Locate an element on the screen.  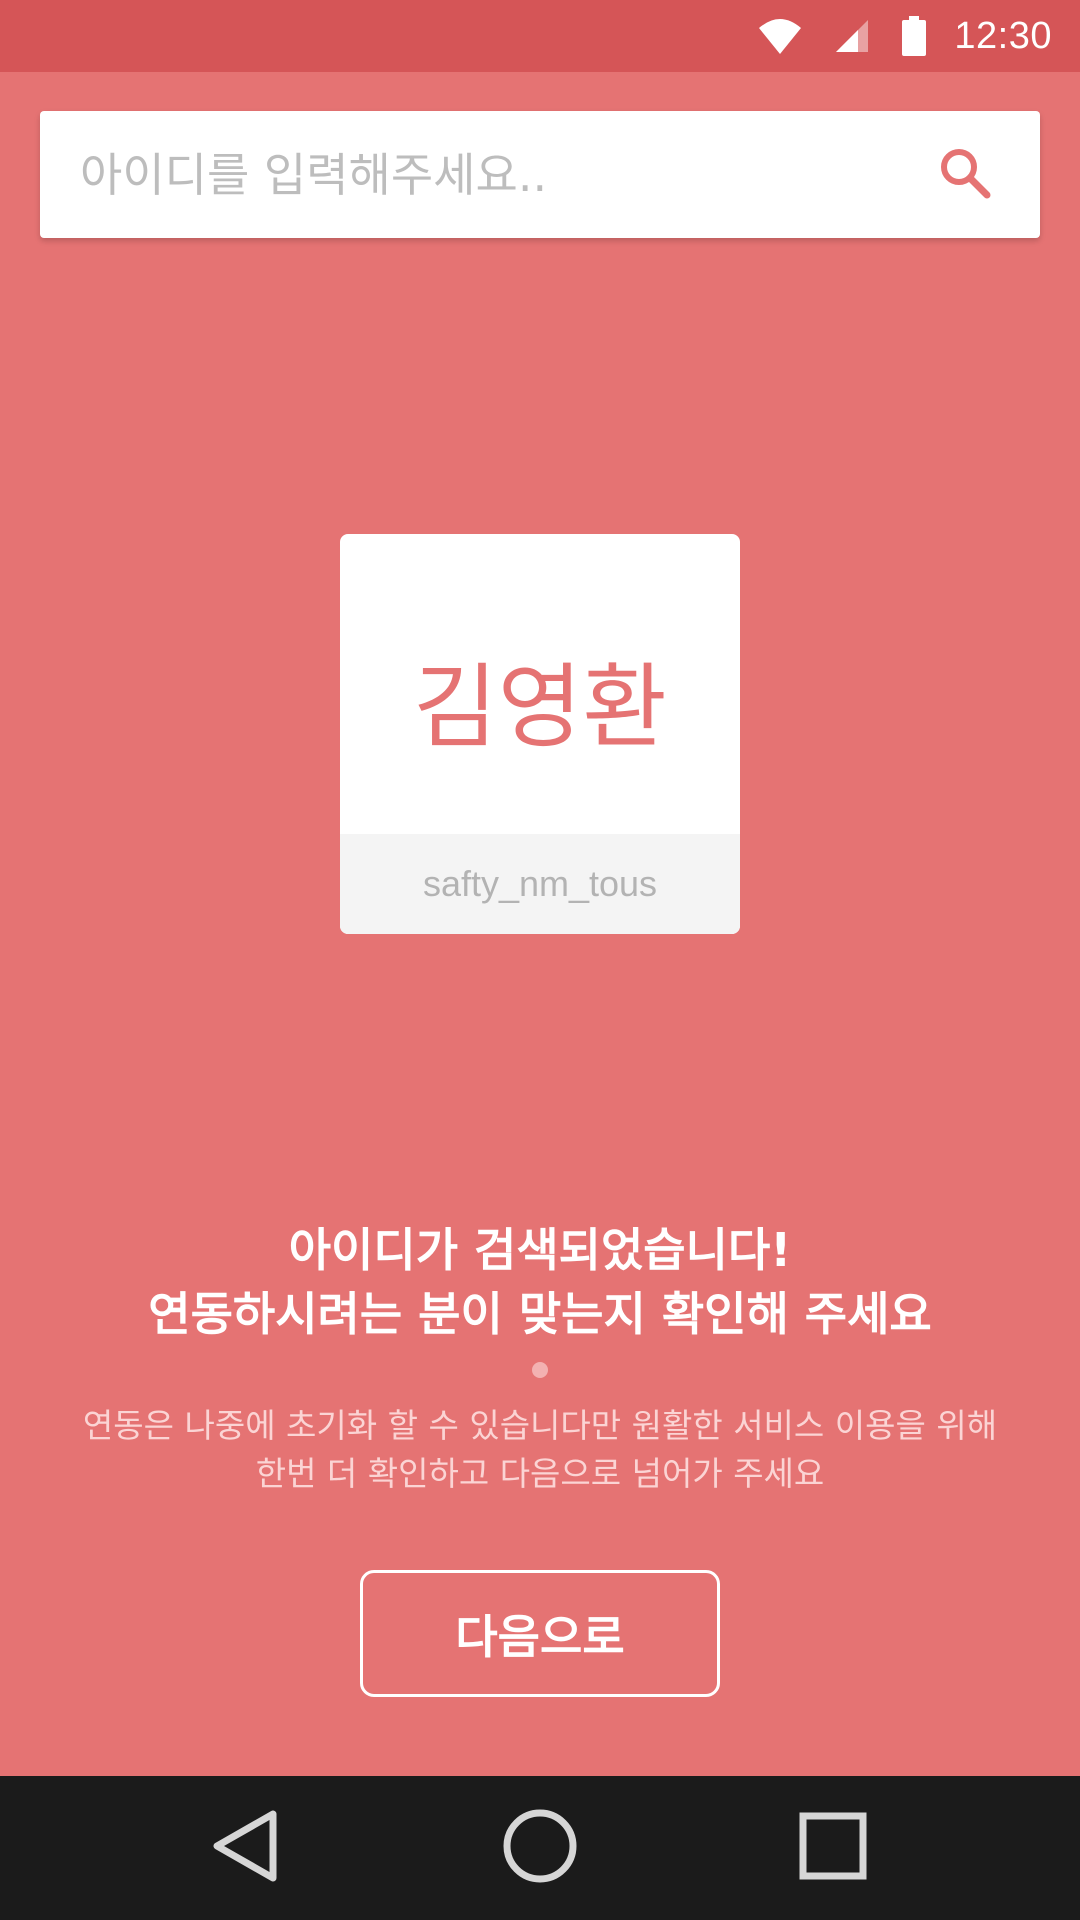
recents-button is located at coordinates (833, 1848).